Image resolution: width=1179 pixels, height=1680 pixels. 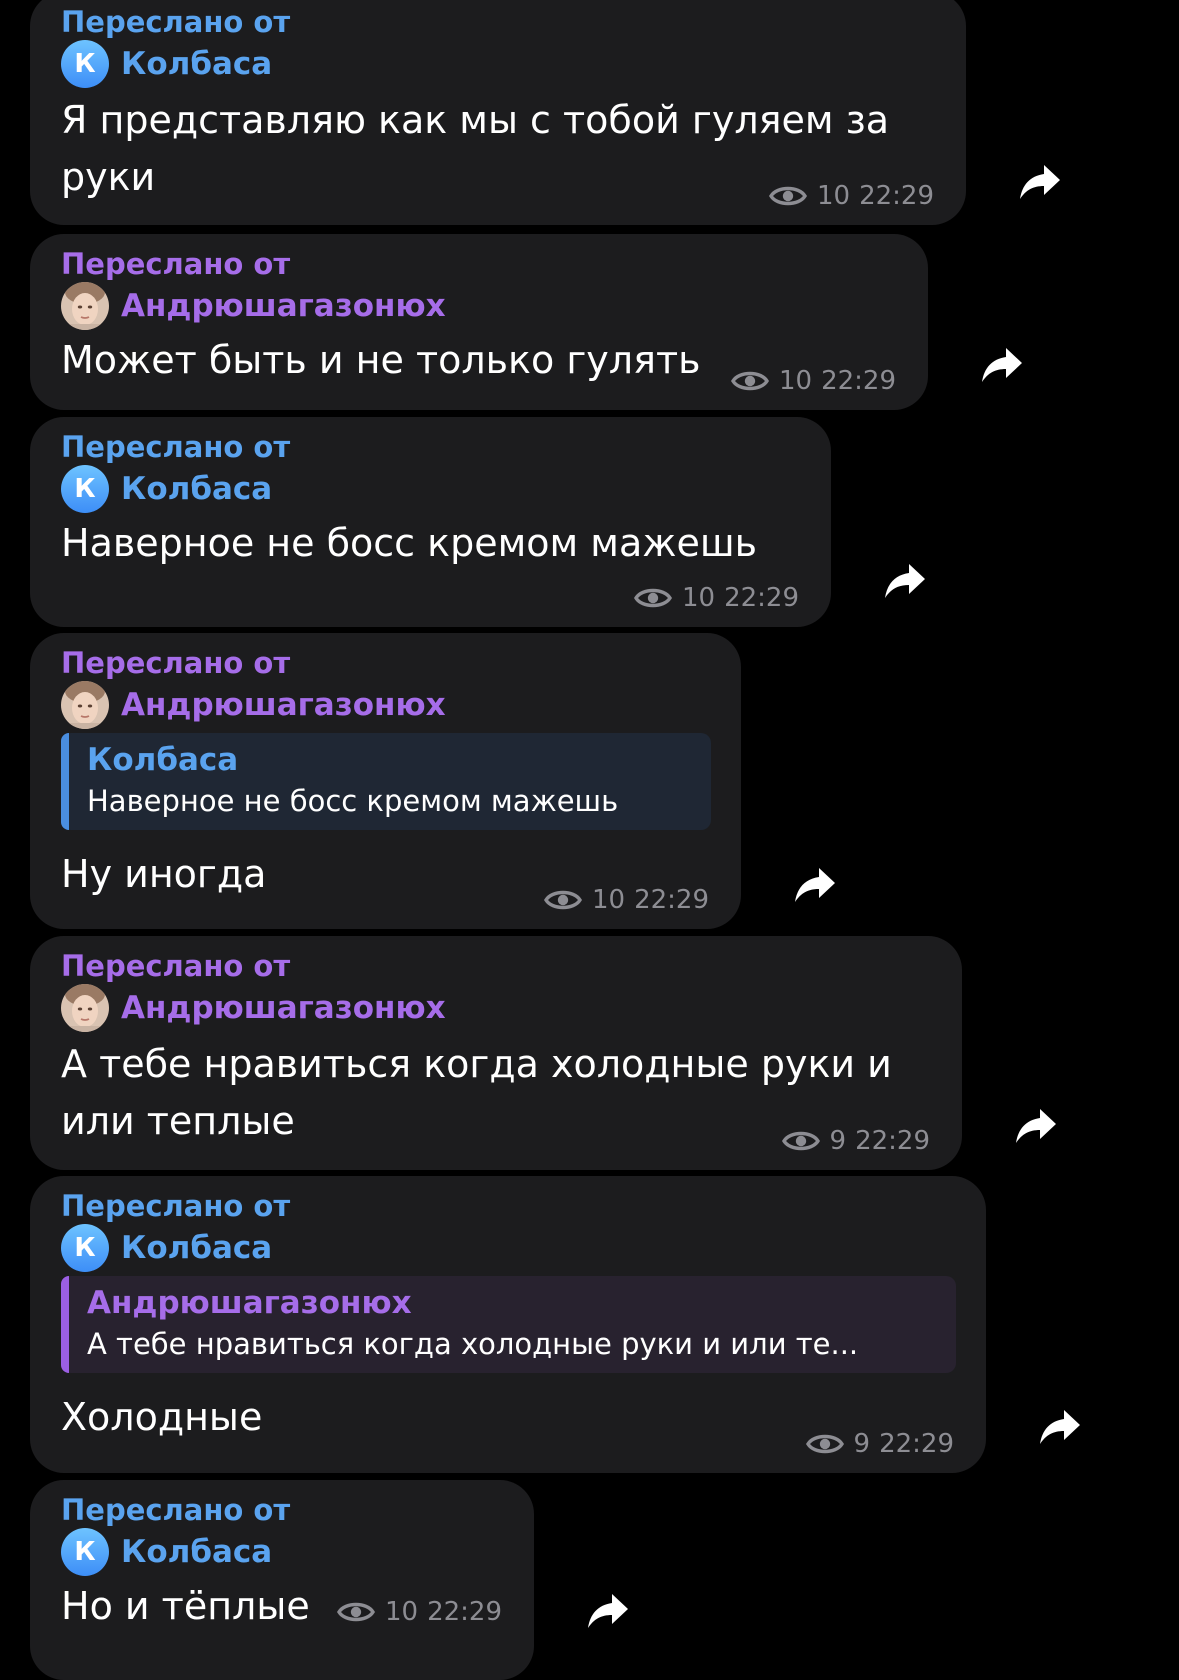 What do you see at coordinates (353, 801) in the screenshot?
I see `reply-text: Наверное не босс кремом мажешь` at bounding box center [353, 801].